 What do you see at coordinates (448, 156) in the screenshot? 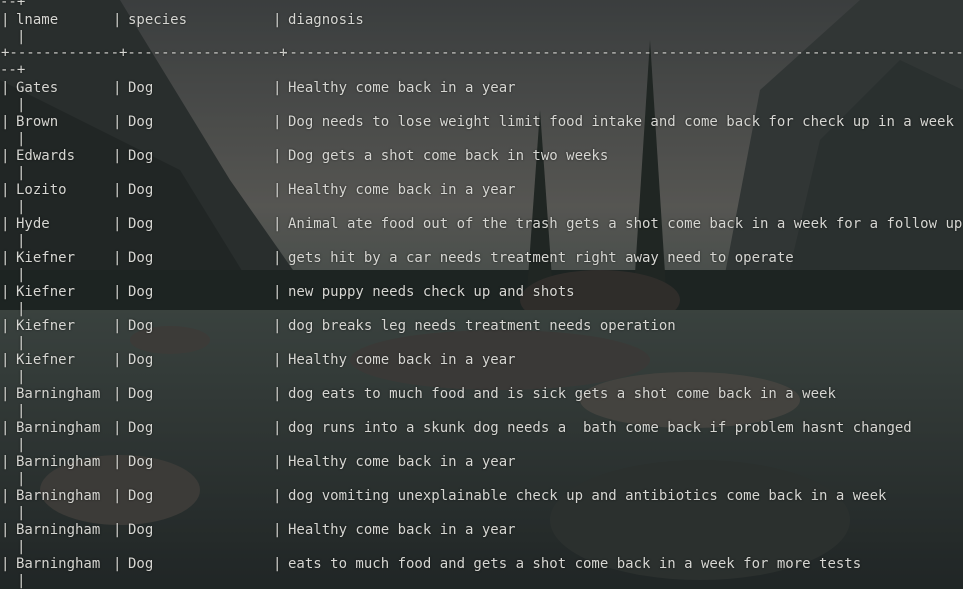
I see `cell-diagnosis: Dog gets a shot come back in two weeks` at bounding box center [448, 156].